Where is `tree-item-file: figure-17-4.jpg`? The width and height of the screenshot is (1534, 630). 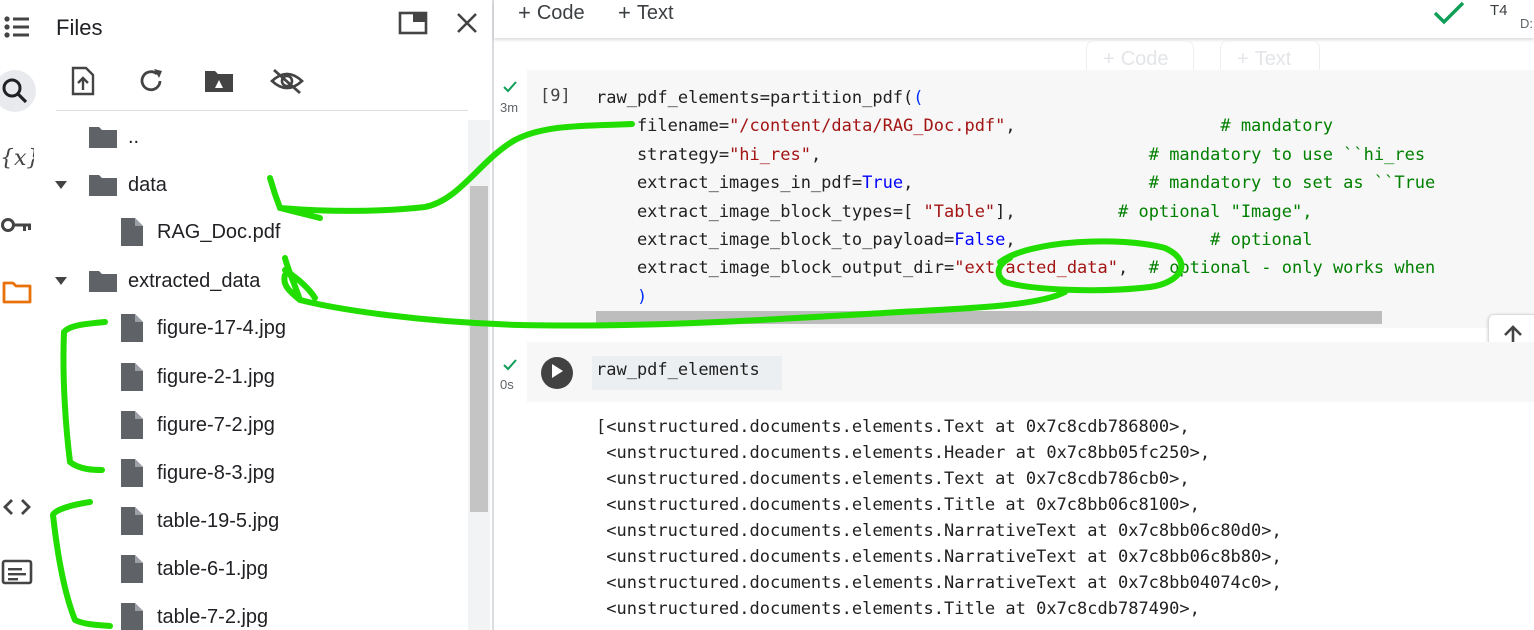
tree-item-file: figure-17-4.jpg is located at coordinates (254, 328).